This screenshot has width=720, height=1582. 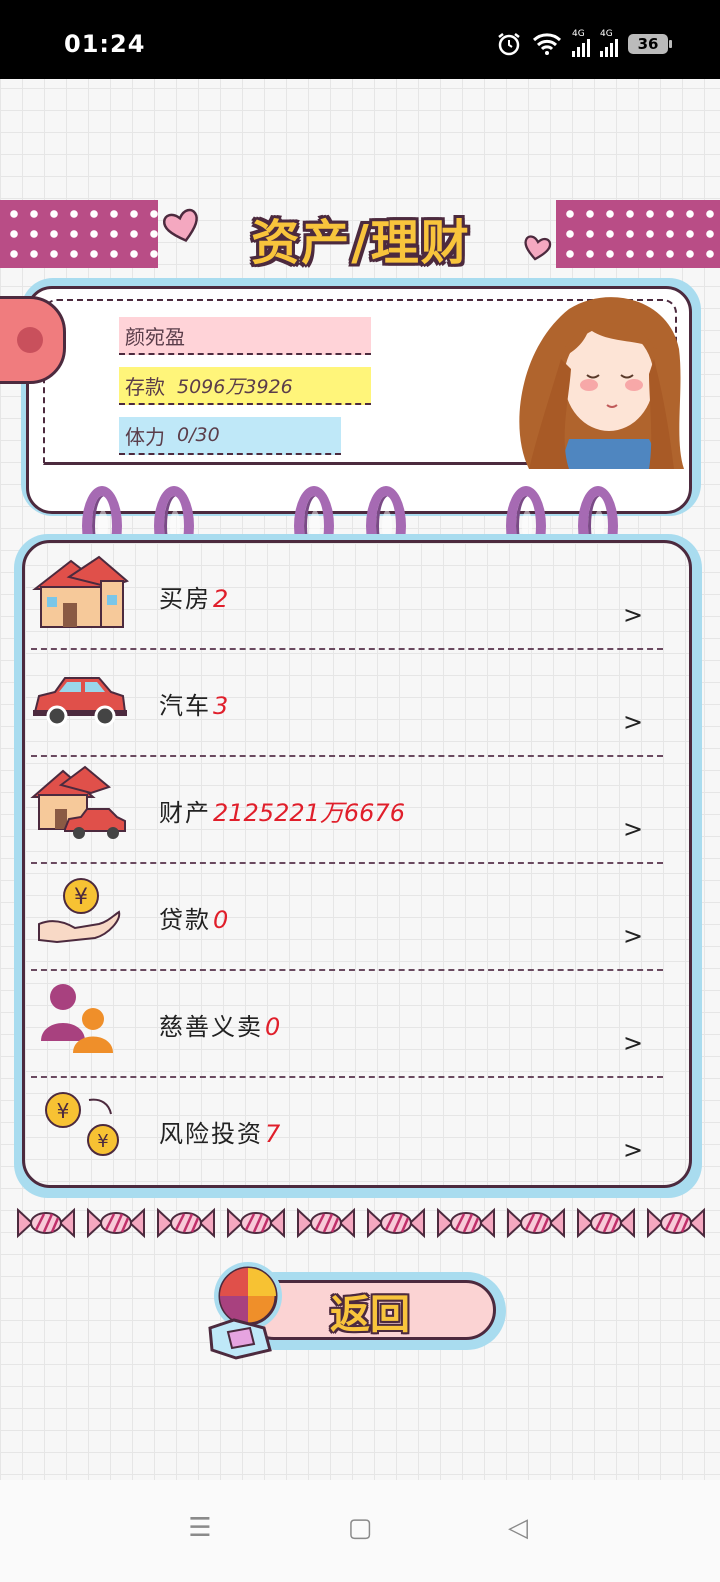 What do you see at coordinates (105, 44) in the screenshot?
I see `status-time: 01:24` at bounding box center [105, 44].